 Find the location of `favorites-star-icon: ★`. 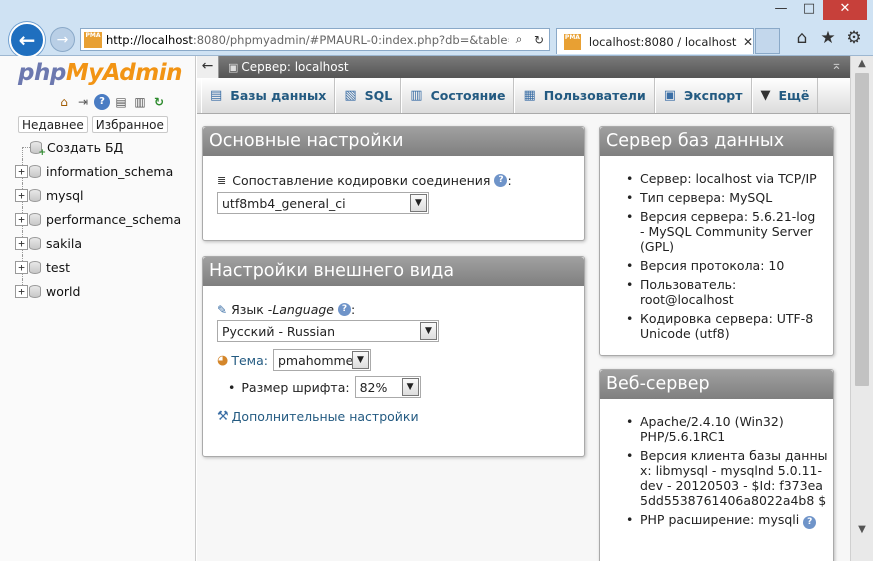

favorites-star-icon: ★ is located at coordinates (828, 38).